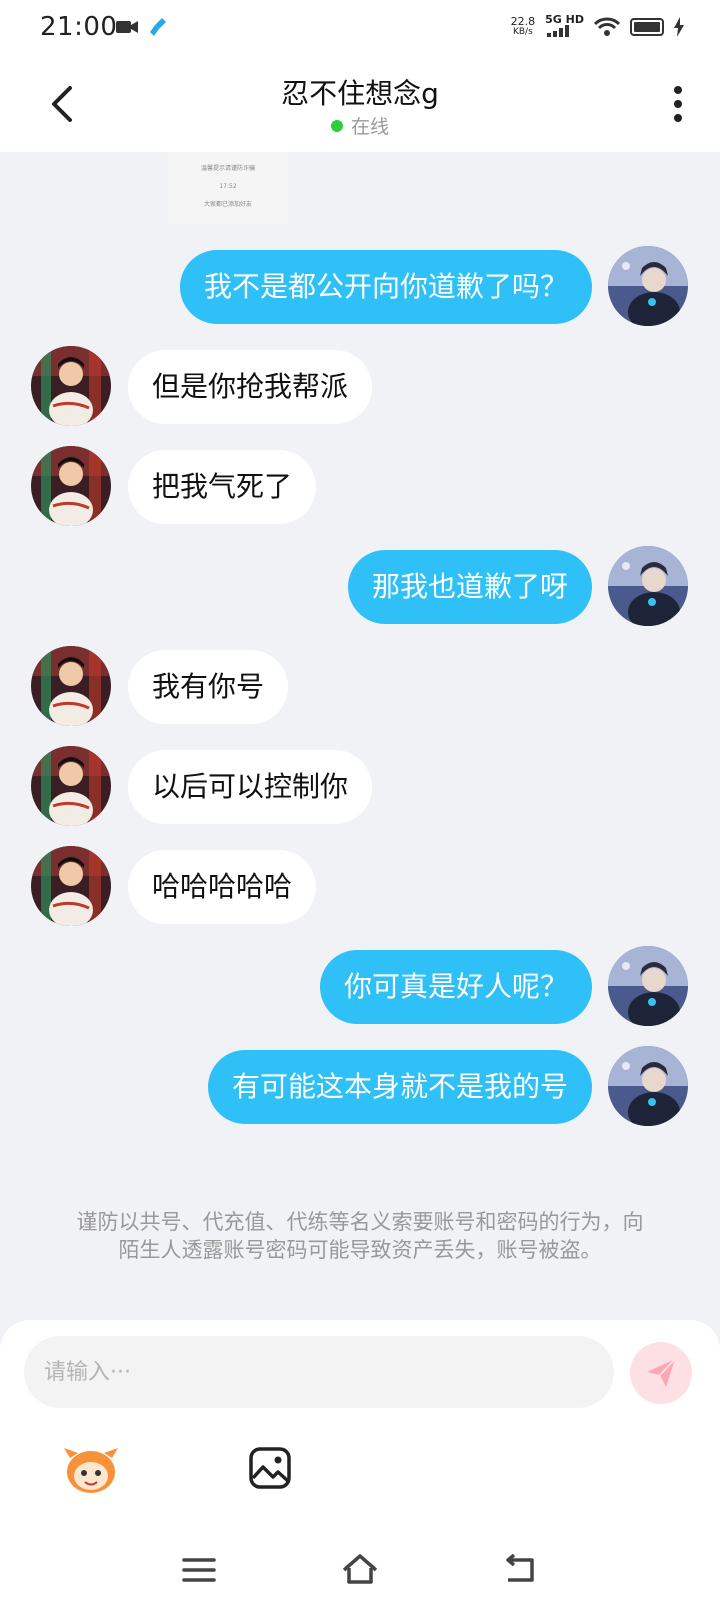 Image resolution: width=720 pixels, height=1612 pixels. Describe the element at coordinates (200, 1570) in the screenshot. I see `menu-icon` at that location.